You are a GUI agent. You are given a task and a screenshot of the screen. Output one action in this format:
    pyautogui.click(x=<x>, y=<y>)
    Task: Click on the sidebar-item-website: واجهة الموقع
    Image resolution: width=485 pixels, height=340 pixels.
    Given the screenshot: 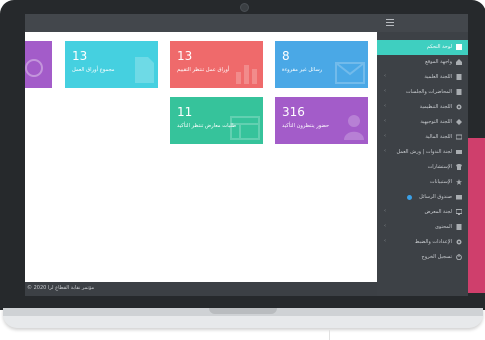 What is the action you would take?
    pyautogui.click(x=422, y=62)
    